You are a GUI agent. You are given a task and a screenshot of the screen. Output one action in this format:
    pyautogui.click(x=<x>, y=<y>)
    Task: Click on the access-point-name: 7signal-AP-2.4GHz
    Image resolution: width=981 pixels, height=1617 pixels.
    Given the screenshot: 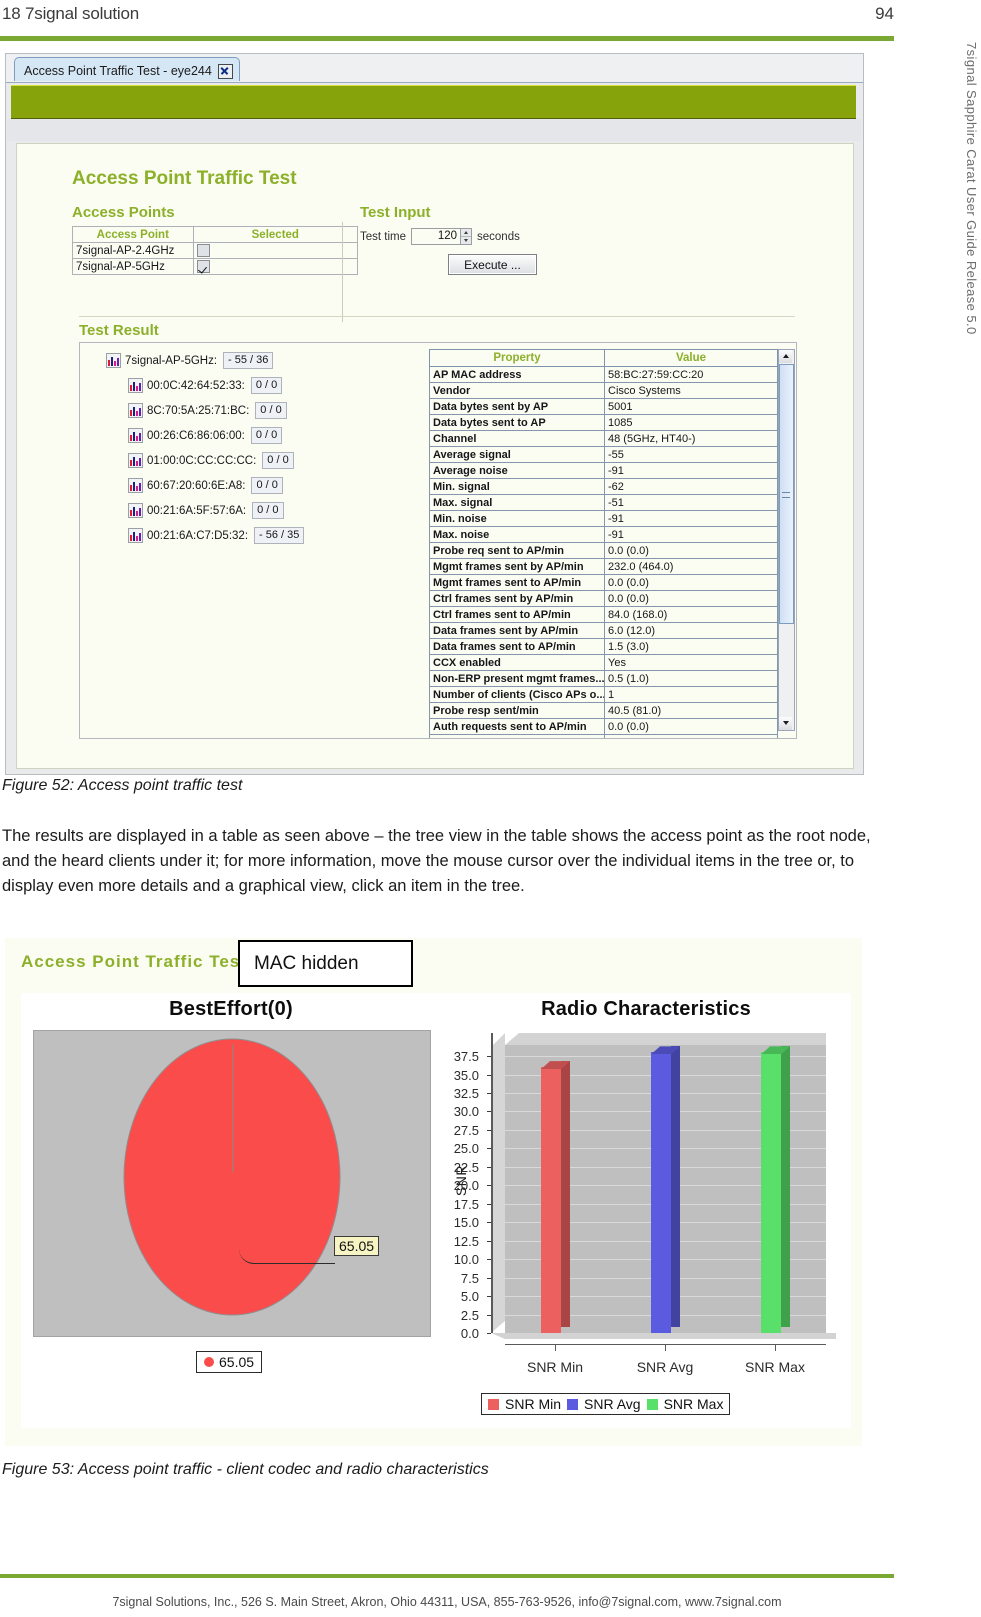 What is the action you would take?
    pyautogui.click(x=133, y=250)
    